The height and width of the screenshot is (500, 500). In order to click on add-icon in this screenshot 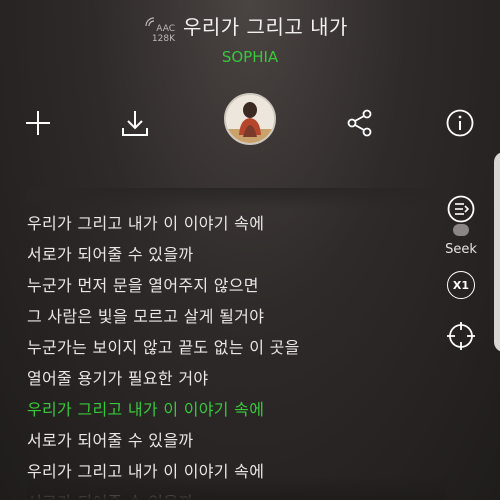, I will do `click(38, 123)`.